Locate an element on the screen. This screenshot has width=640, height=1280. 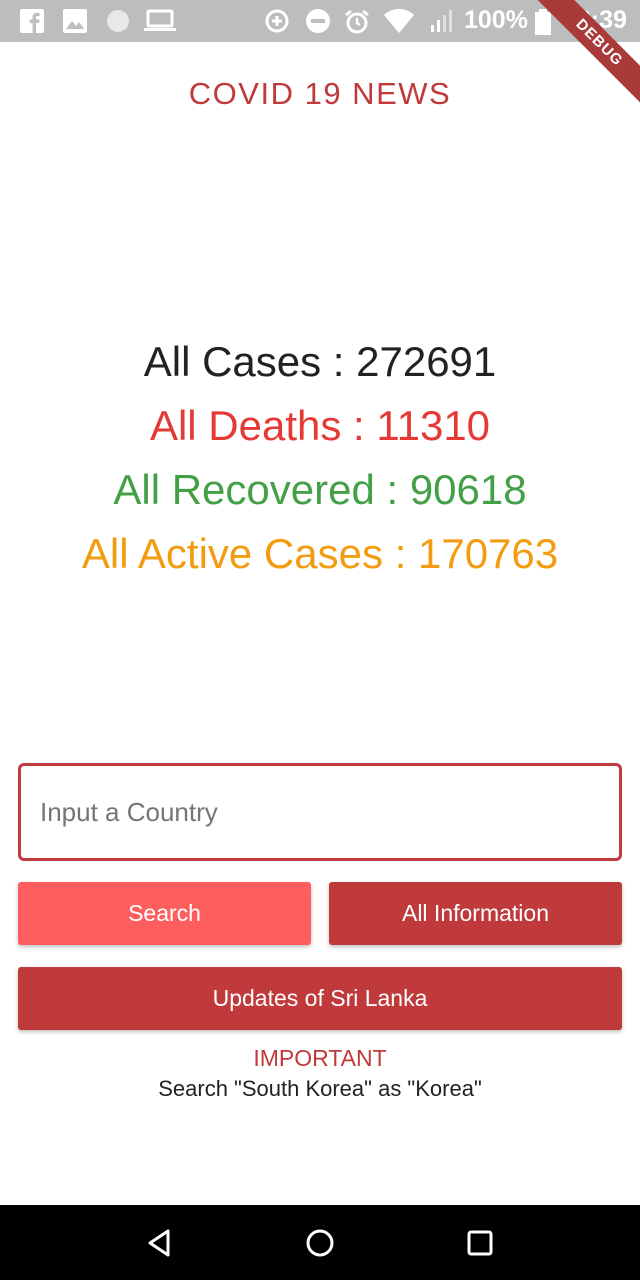
status-time: 02:39 is located at coordinates (595, 20).